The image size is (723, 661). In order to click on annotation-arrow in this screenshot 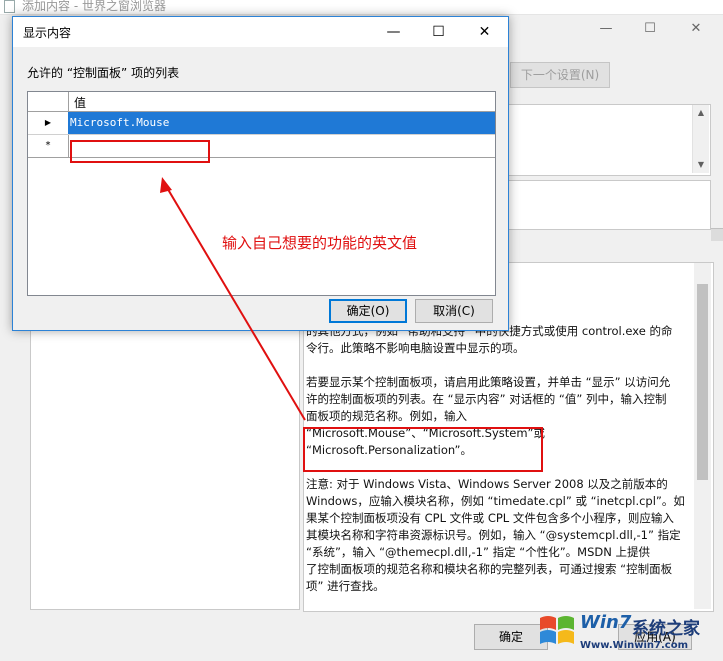, I will do `click(233, 299)`.